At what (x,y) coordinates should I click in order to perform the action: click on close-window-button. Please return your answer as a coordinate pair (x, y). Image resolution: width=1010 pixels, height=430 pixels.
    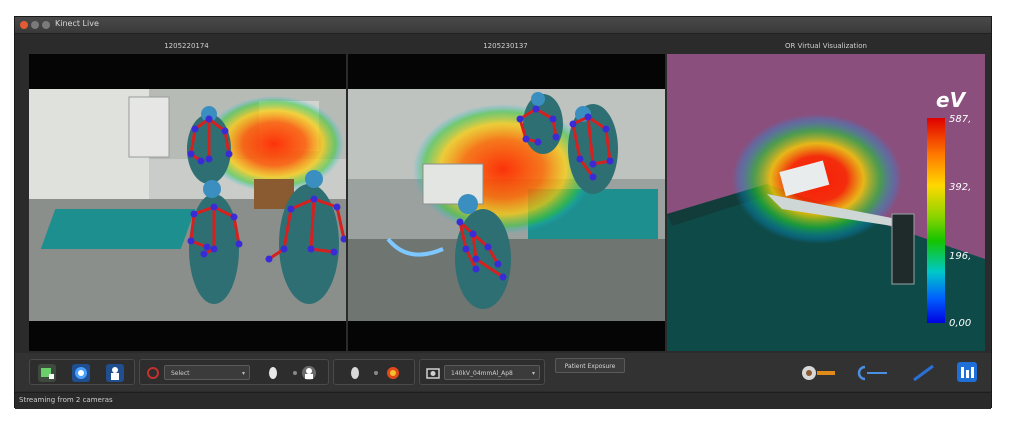
    Looking at the image, I should click on (24, 25).